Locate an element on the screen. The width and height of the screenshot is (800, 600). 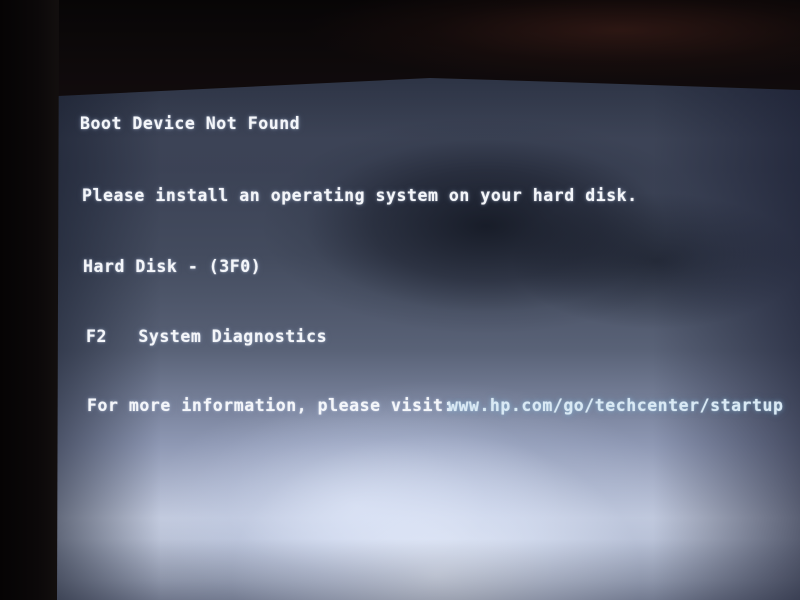
monitor-bezel-left is located at coordinates (29, 300).